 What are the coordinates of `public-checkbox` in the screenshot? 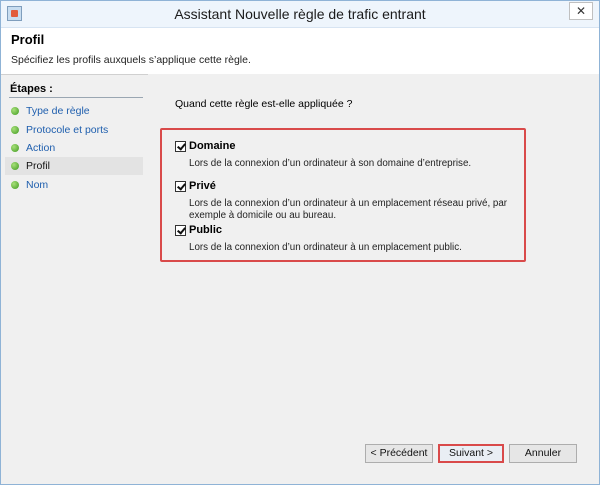 It's located at (180, 230).